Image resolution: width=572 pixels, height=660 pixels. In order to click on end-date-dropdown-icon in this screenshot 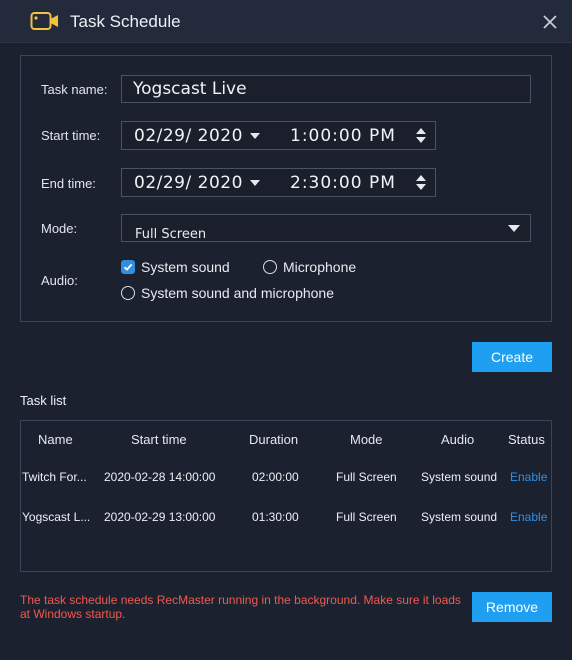, I will do `click(255, 183)`.